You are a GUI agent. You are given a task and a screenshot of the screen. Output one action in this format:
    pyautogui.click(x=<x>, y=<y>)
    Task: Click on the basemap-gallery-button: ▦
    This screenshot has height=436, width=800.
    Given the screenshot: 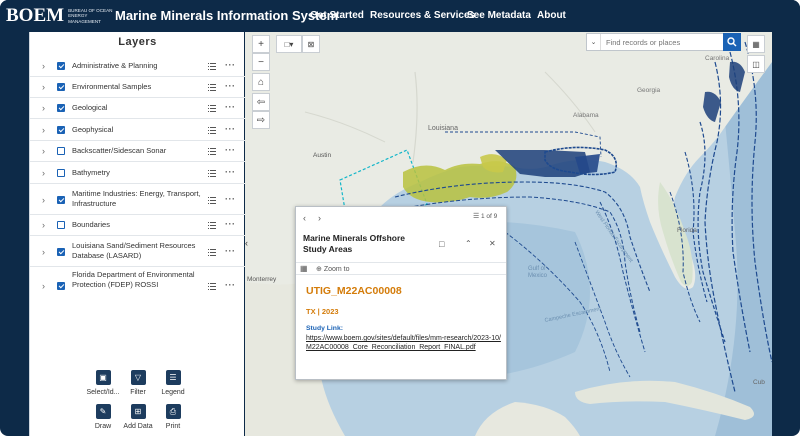 What is the action you would take?
    pyautogui.click(x=756, y=44)
    